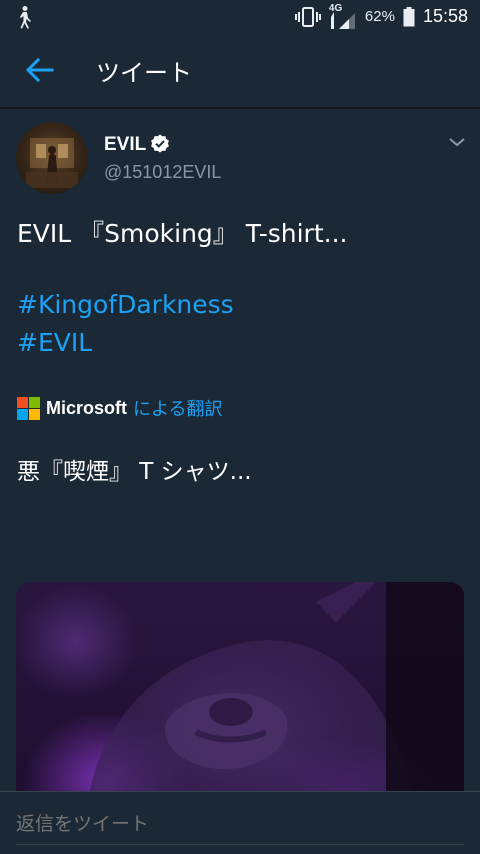 Image resolution: width=480 pixels, height=854 pixels. I want to click on microsoft-logo-icon, so click(28, 408).